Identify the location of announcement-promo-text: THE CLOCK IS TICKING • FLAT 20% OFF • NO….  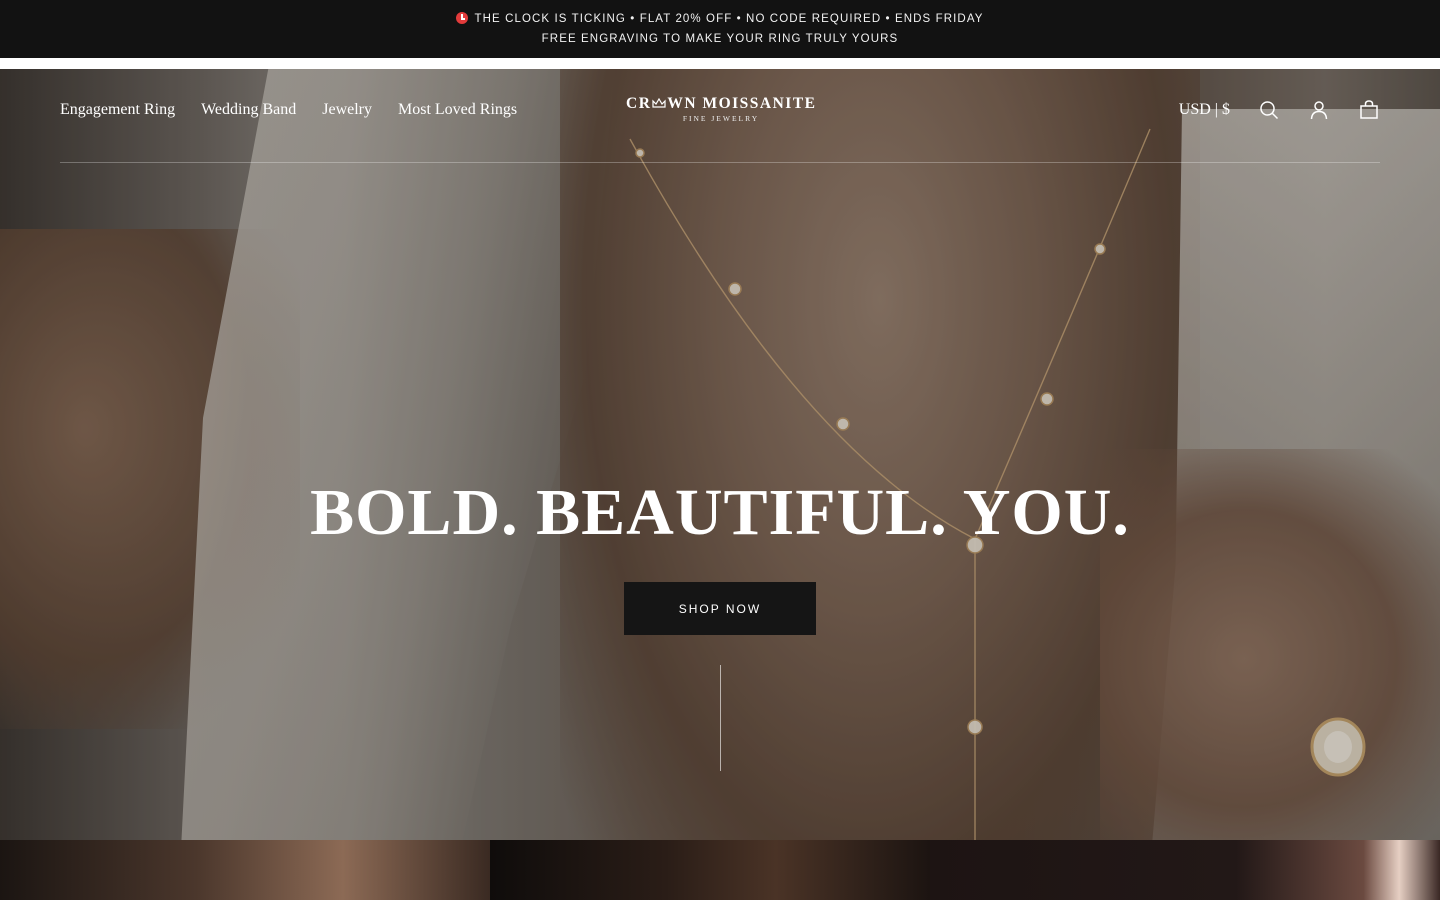
(729, 19).